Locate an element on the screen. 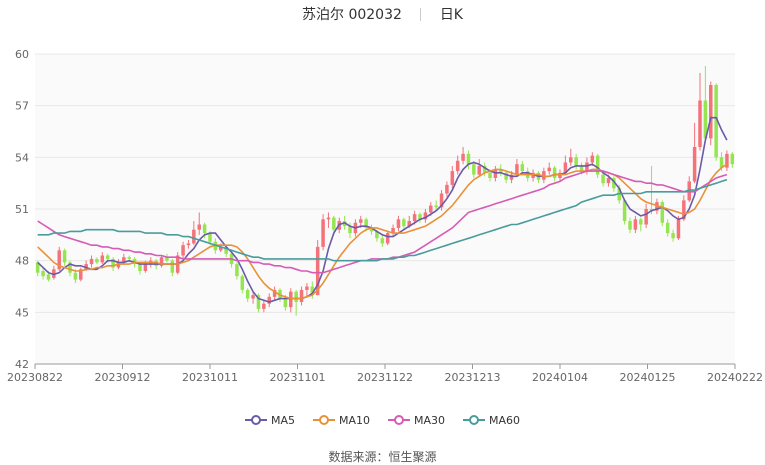  x-tick-label: 20240104 is located at coordinates (560, 377).